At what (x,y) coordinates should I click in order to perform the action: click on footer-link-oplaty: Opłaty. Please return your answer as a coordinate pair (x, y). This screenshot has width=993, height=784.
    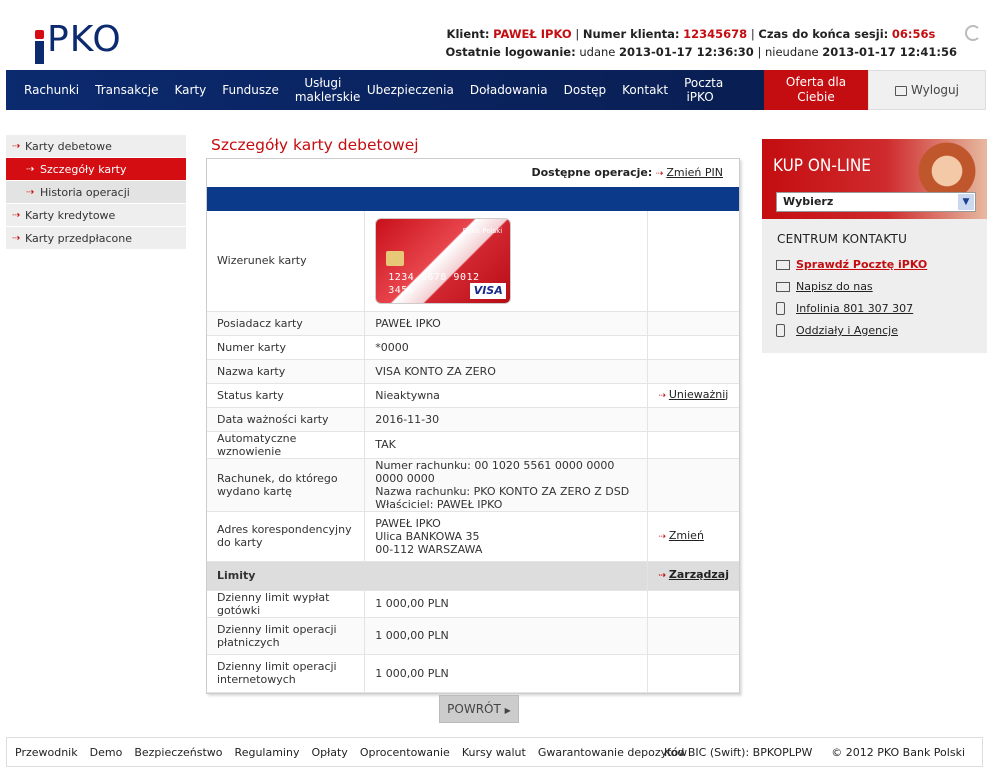
    Looking at the image, I should click on (329, 752).